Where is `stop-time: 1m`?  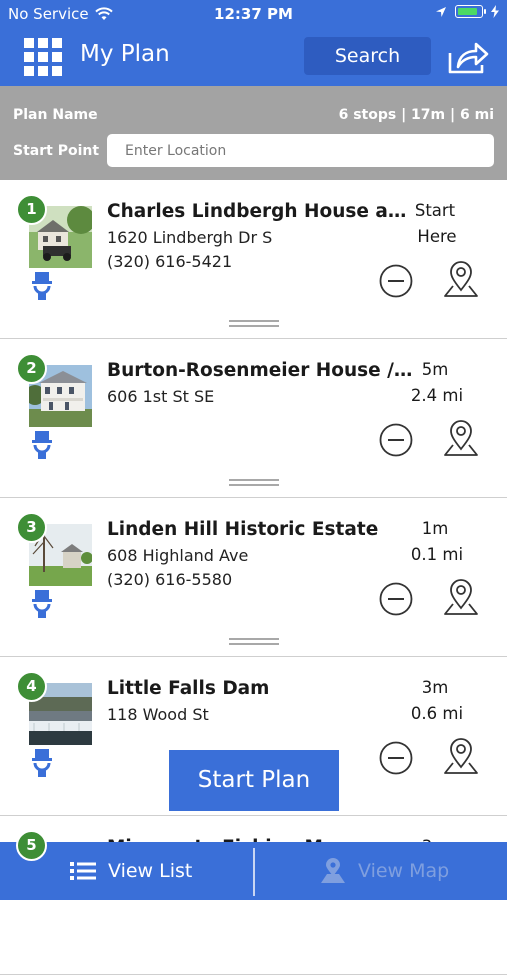 stop-time: 1m is located at coordinates (435, 528).